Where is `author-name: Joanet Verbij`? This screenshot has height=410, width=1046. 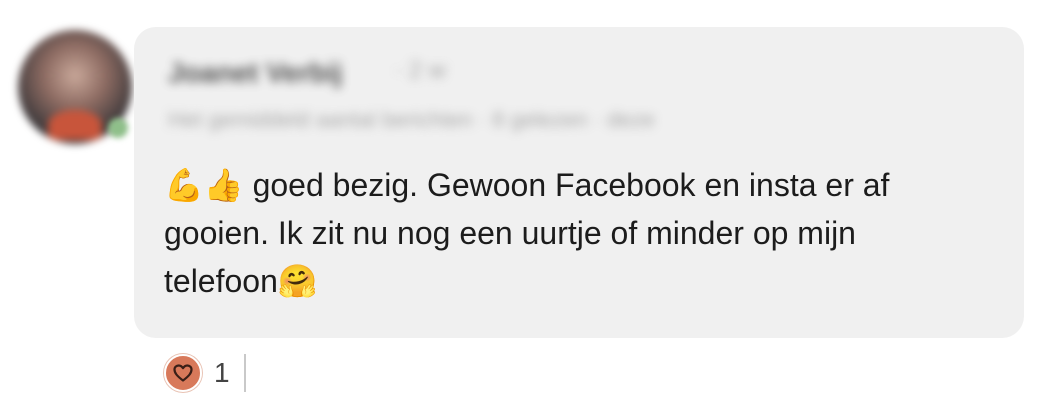
author-name: Joanet Verbij is located at coordinates (255, 73).